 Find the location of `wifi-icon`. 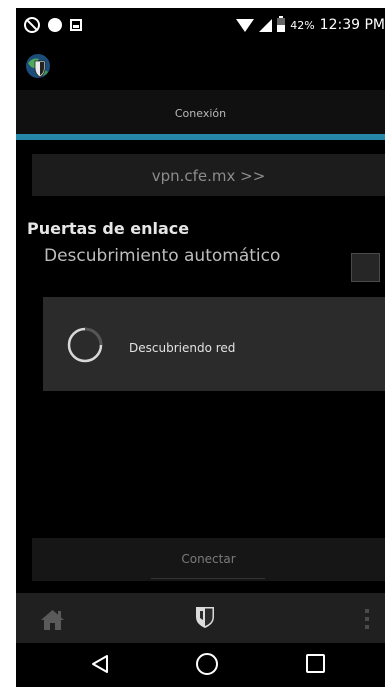

wifi-icon is located at coordinates (245, 25).